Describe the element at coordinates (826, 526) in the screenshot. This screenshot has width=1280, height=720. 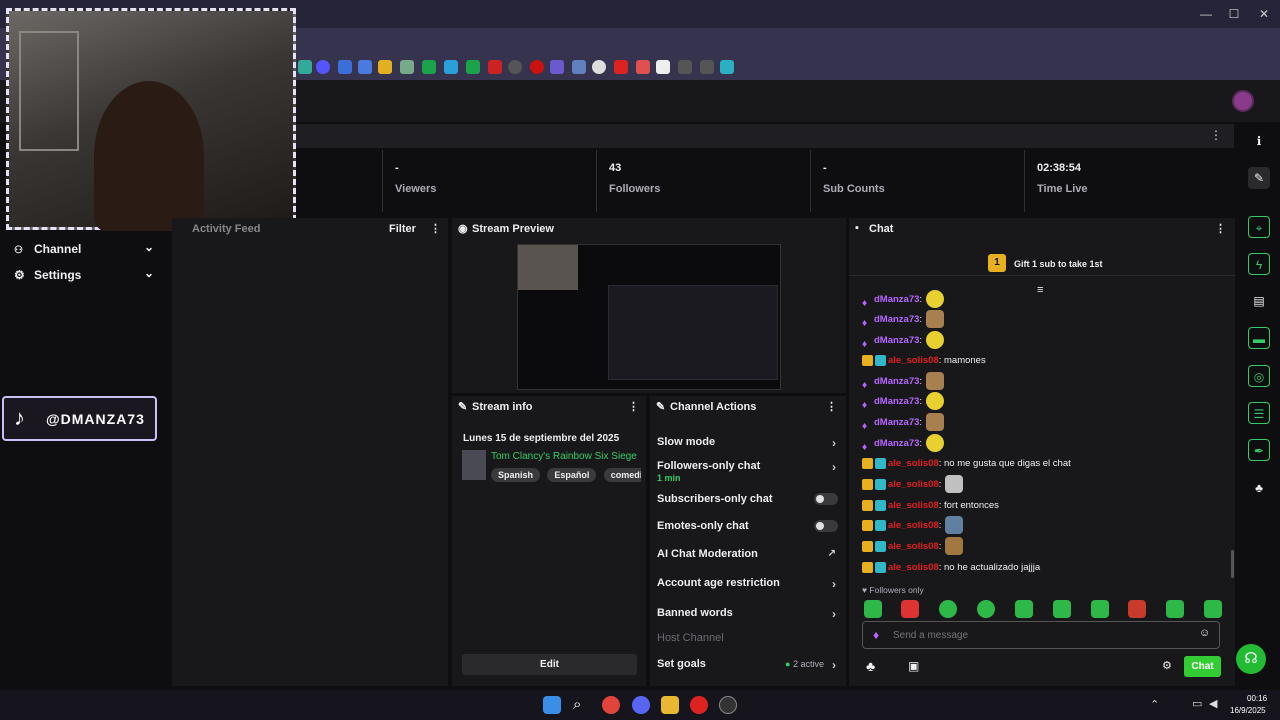
I see `emotes-only-toggle` at that location.